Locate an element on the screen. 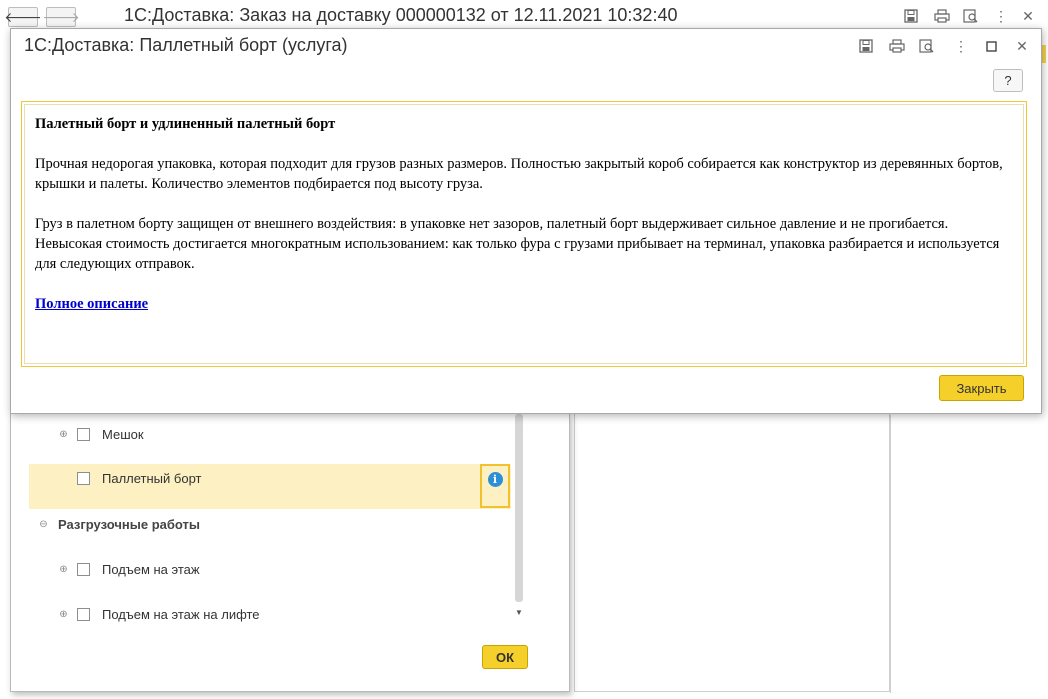 This screenshot has width=1048, height=699. scroll-down-icon: ▼ is located at coordinates (519, 612).